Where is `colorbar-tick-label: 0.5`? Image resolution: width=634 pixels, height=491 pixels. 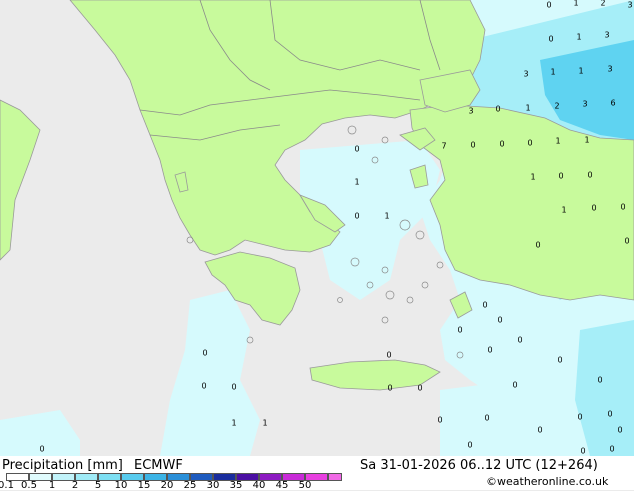 colorbar-tick-label: 0.5 is located at coordinates (29, 485).